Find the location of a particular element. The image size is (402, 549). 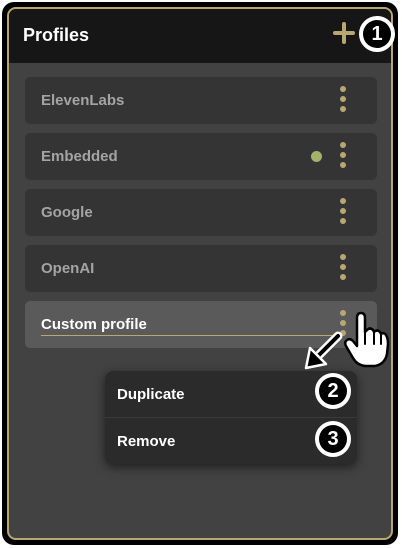

active-status-dot is located at coordinates (316, 156).